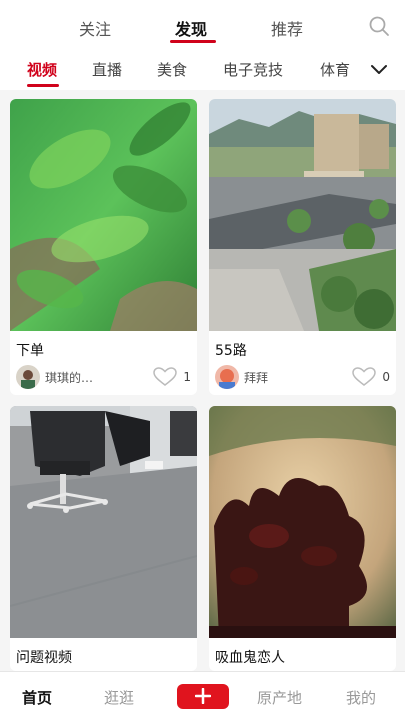 Image resolution: width=405 pixels, height=720 pixels. I want to click on video-title: 问题视频, so click(44, 658).